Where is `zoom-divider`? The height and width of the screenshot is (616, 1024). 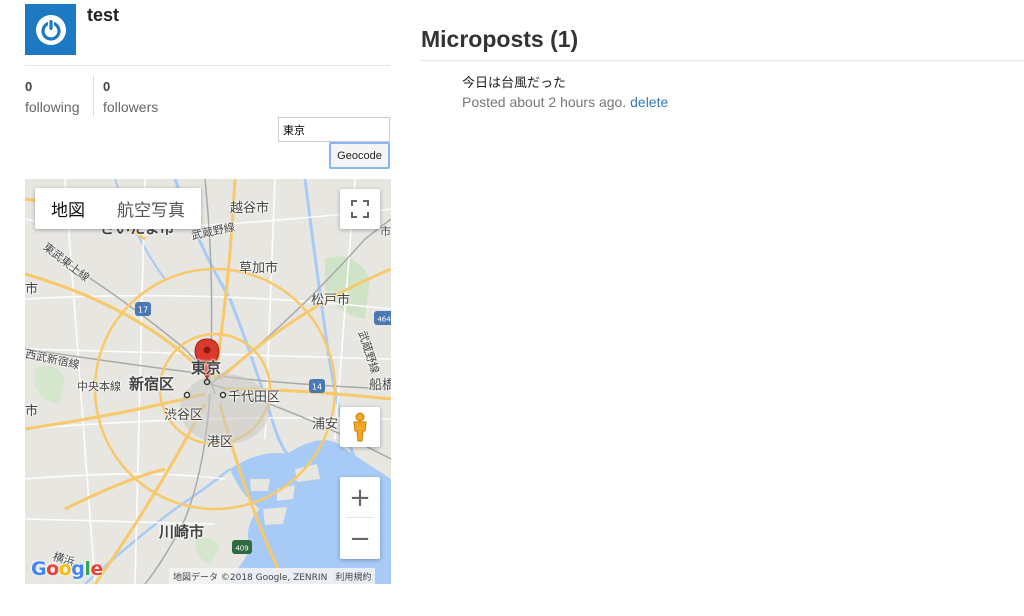
zoom-divider is located at coordinates (360, 517).